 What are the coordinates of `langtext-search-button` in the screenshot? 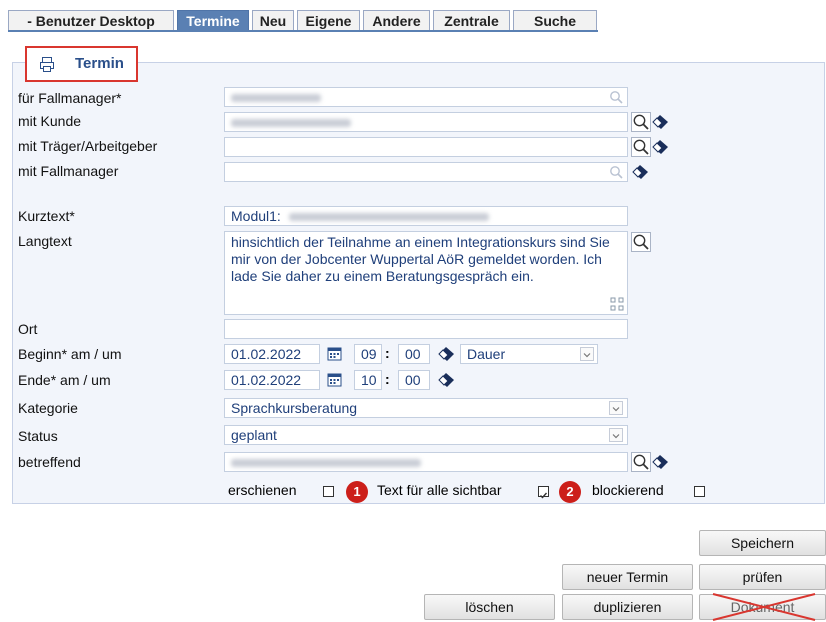 It's located at (641, 242).